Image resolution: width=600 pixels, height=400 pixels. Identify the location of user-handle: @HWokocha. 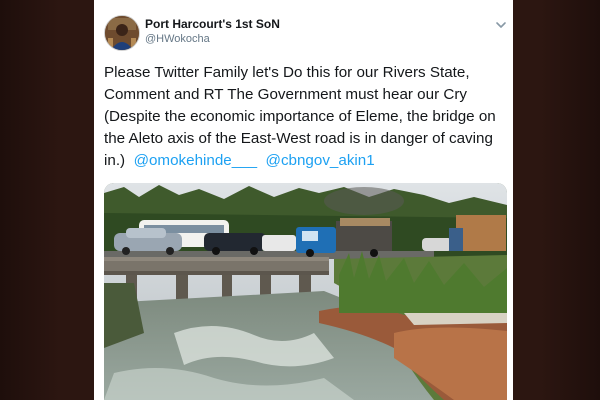
(177, 39).